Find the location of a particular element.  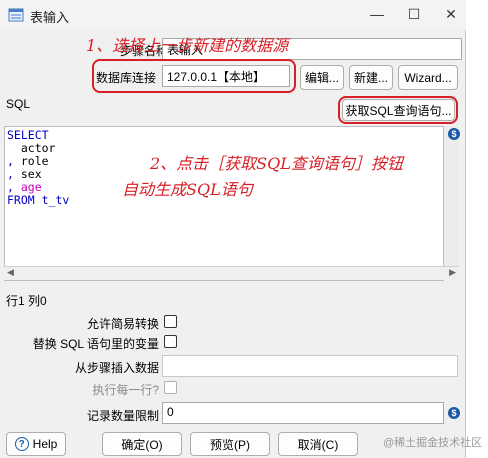

limit-size-input: 0 is located at coordinates (303, 413).